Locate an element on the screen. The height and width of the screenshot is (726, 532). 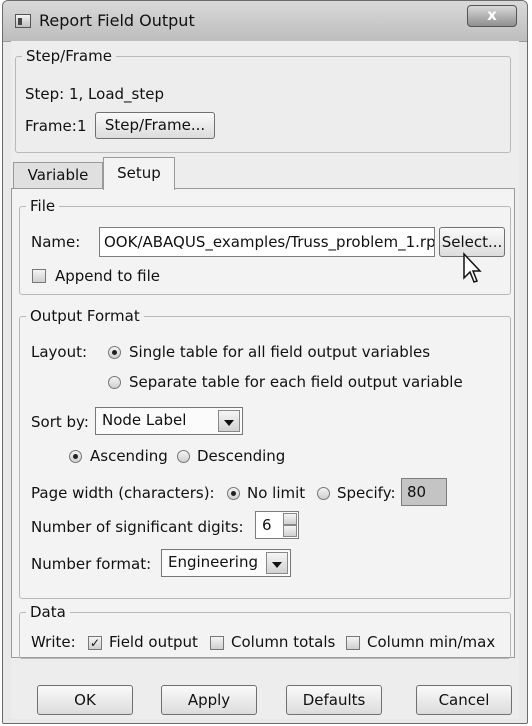
title-bar: Report Field Output x is located at coordinates (265, 21).